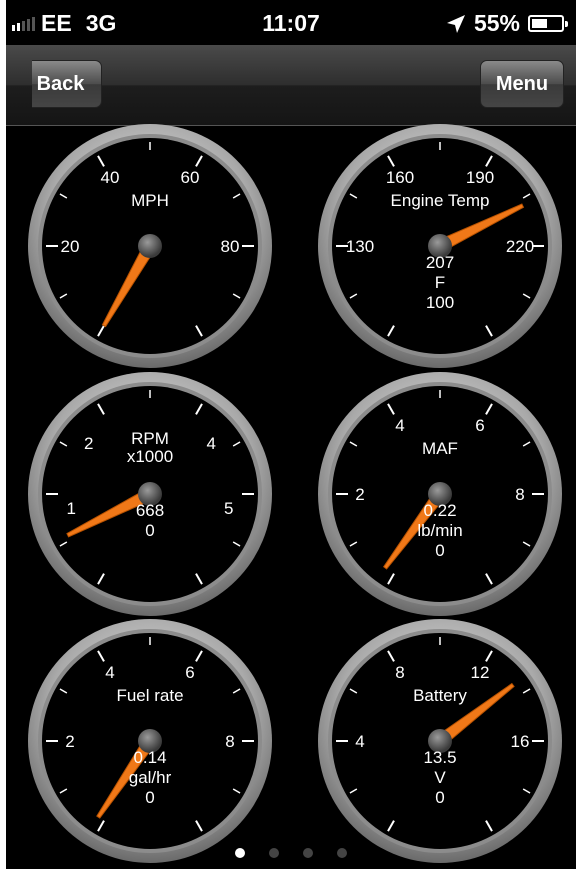 This screenshot has width=580, height=869. I want to click on rpm-min-label: 0, so click(150, 530).